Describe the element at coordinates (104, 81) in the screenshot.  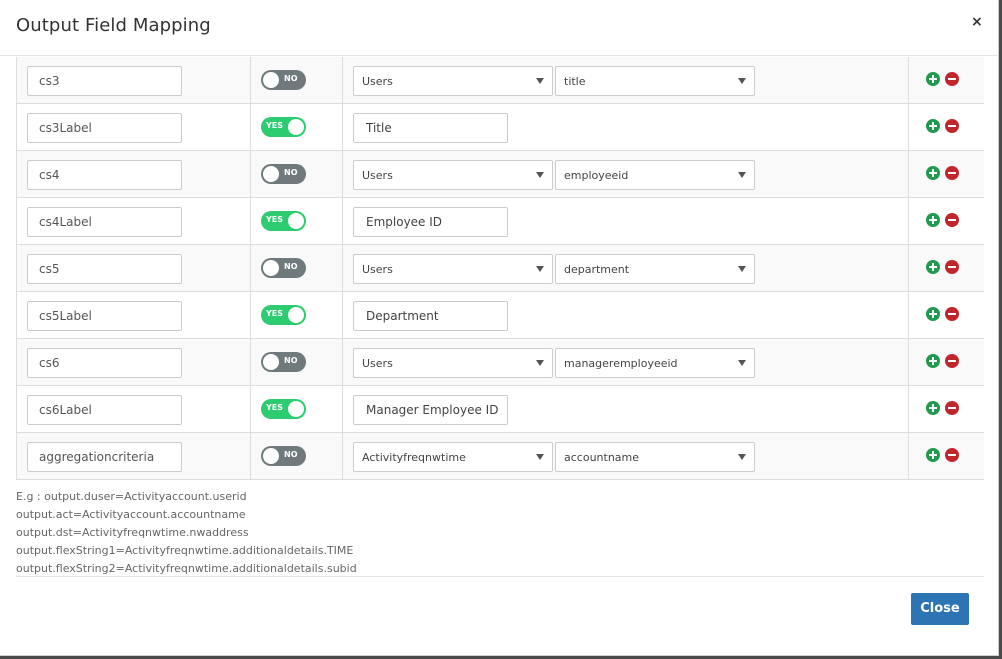
I see `field-name-input: cs3` at that location.